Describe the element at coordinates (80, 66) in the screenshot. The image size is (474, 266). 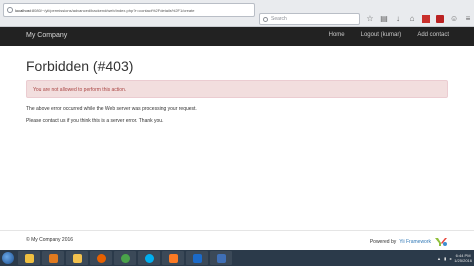
I see `page-title: Forbidden (#403)` at that location.